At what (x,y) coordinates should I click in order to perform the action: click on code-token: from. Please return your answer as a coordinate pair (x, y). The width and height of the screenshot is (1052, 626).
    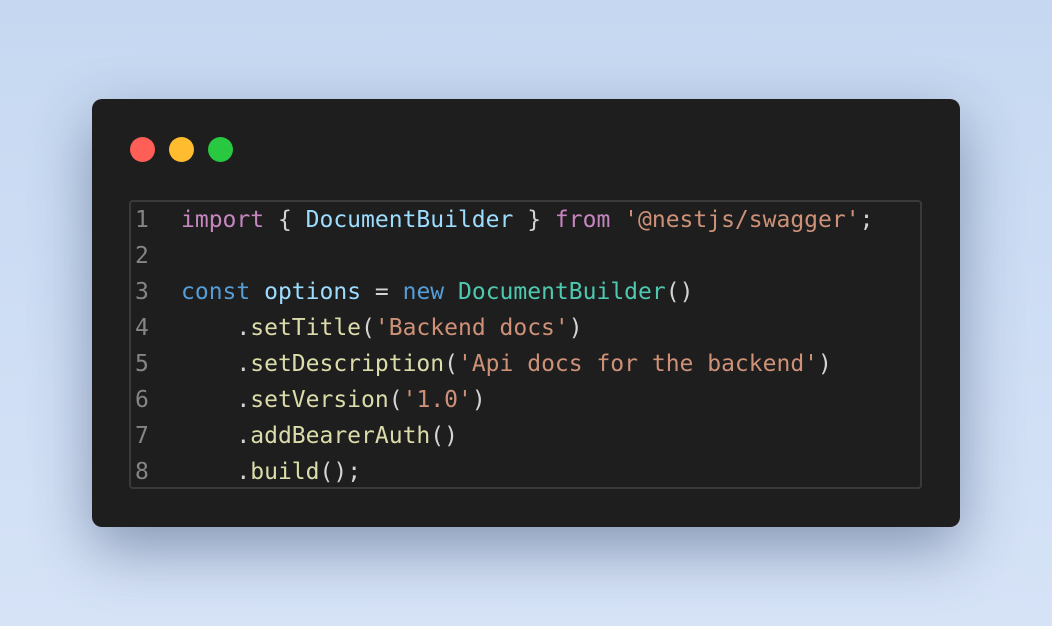
    Looking at the image, I should click on (582, 220).